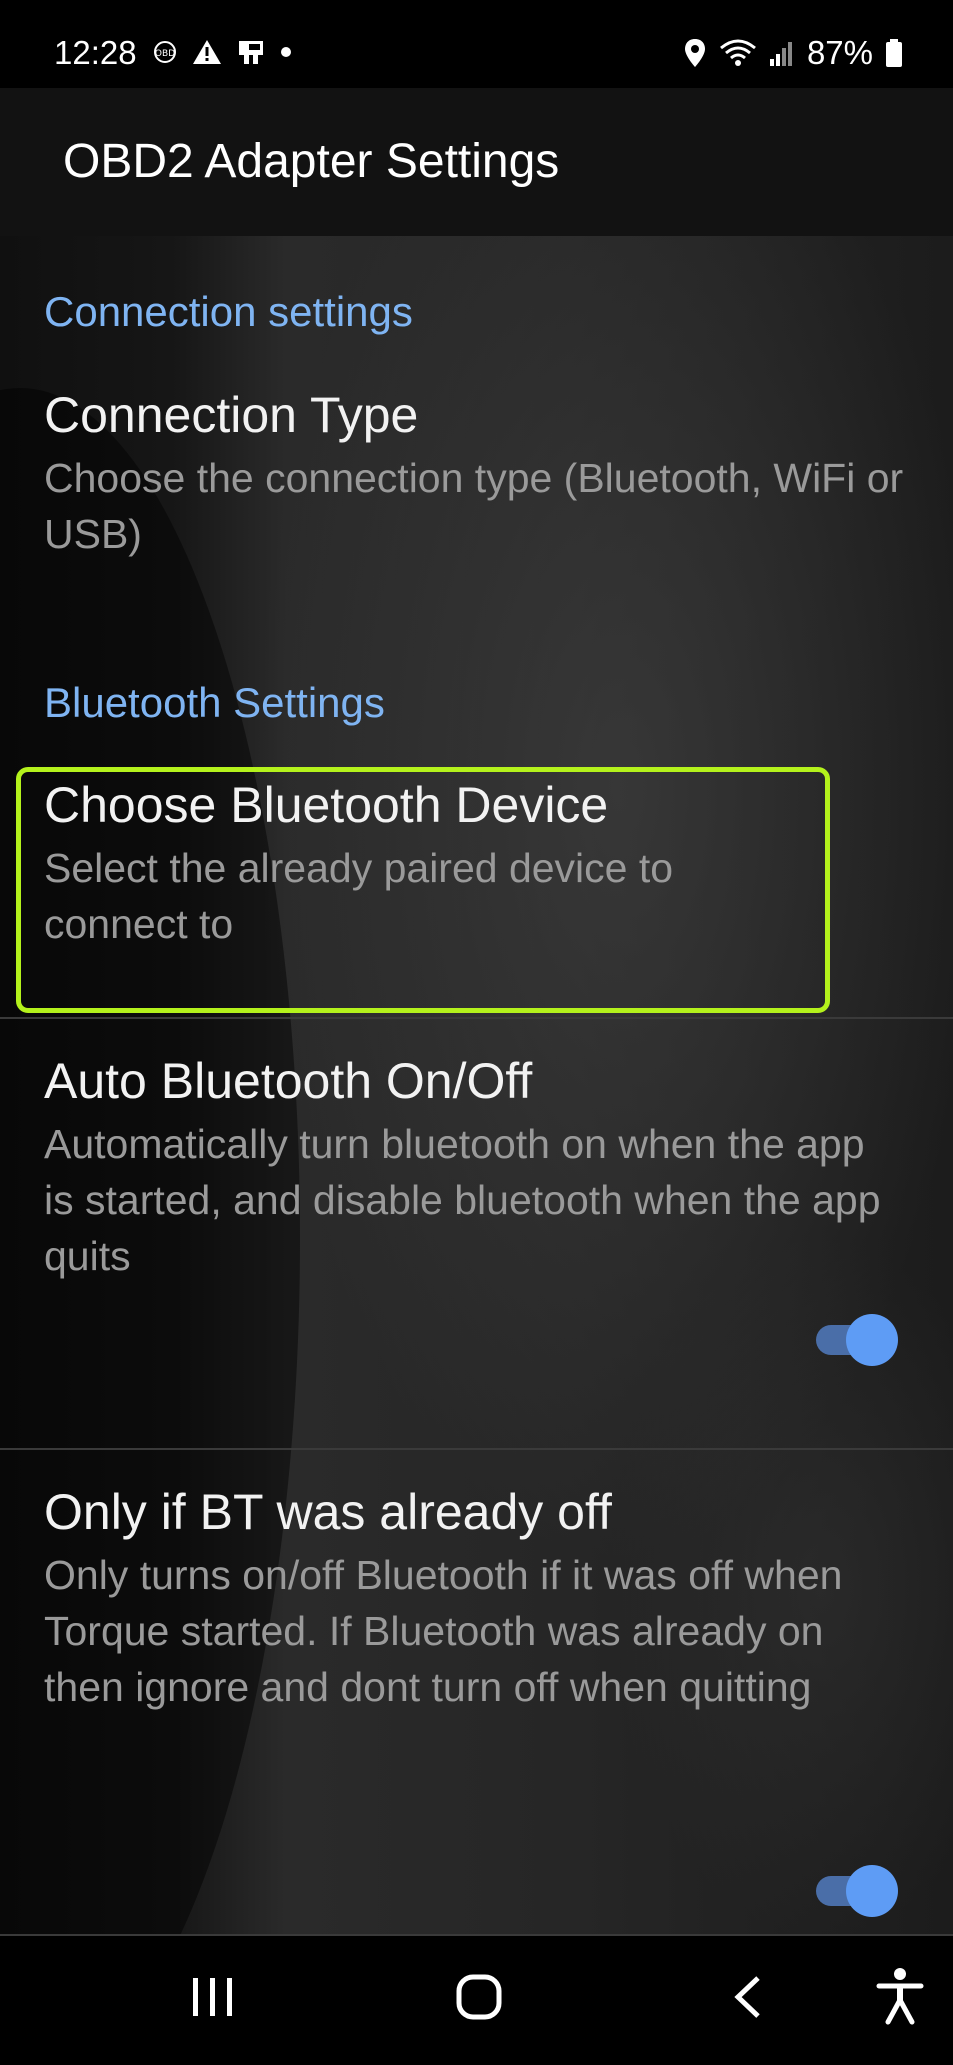 This screenshot has height=2065, width=953. I want to click on home-icon, so click(480, 1997).